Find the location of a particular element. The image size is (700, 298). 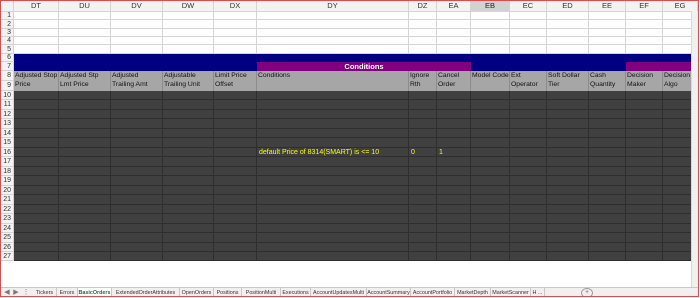

row-number-16: 16 is located at coordinates (7, 152).